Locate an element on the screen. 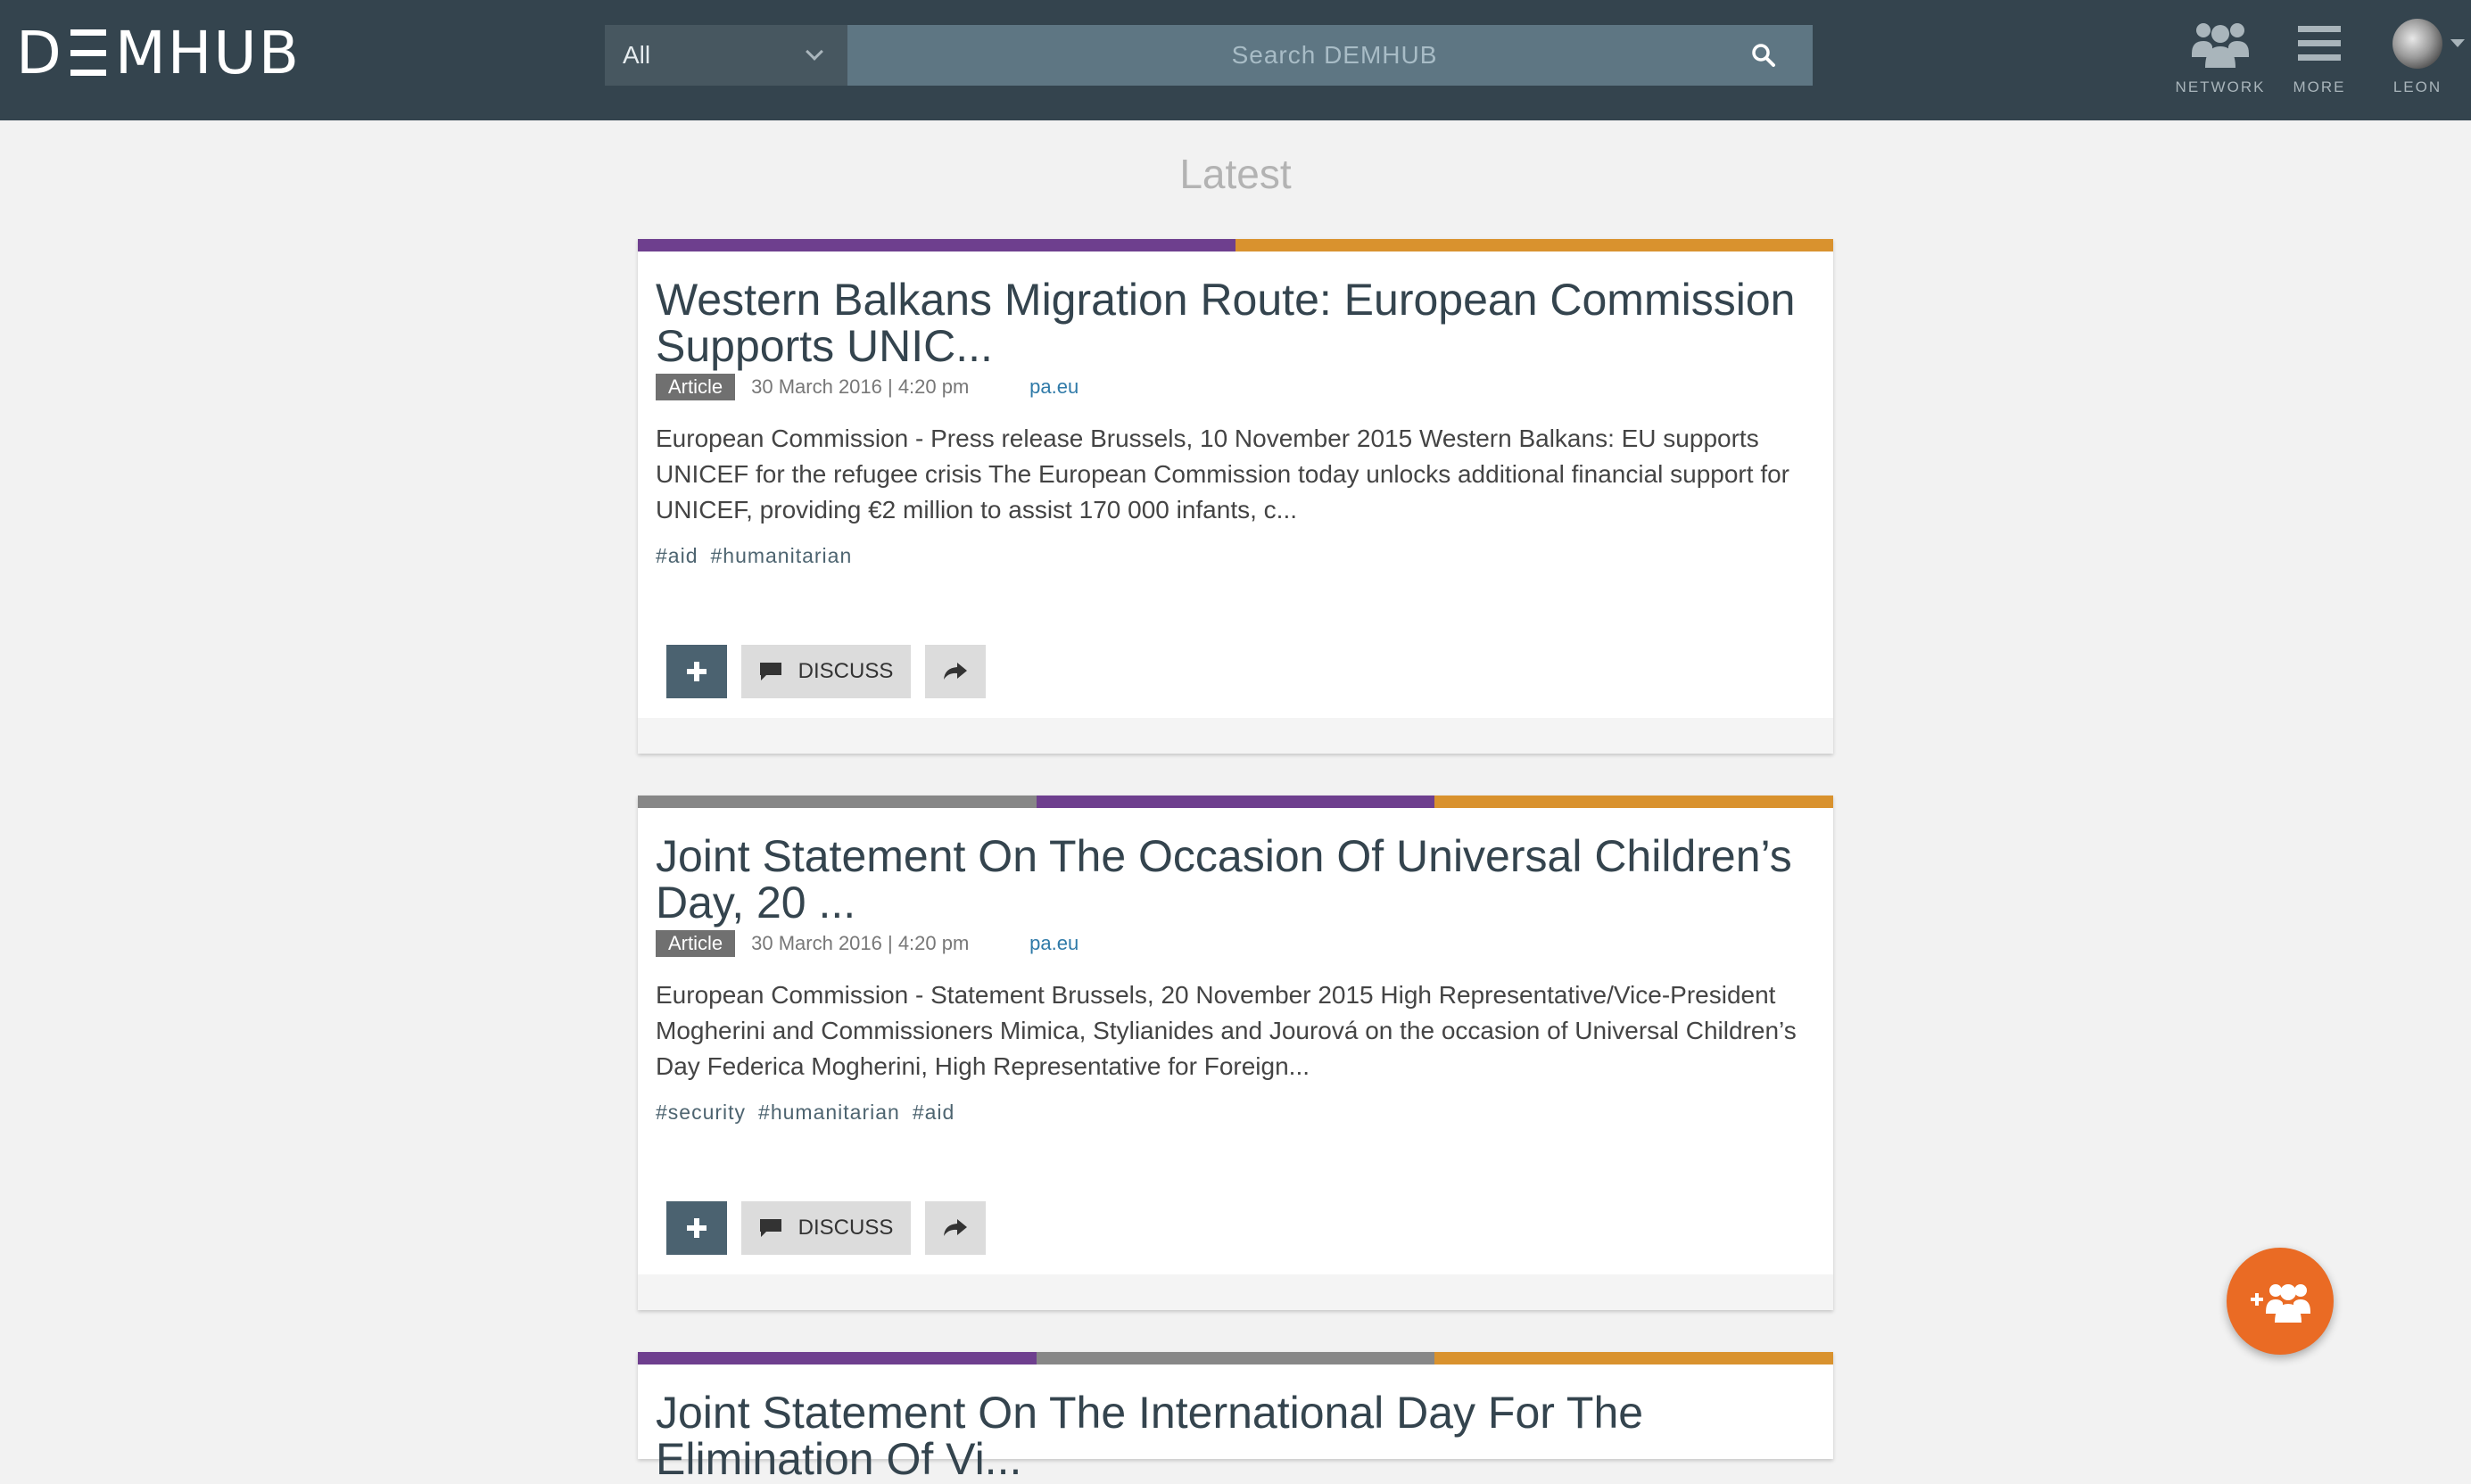  nav-network: NETWORK is located at coordinates (2220, 60).